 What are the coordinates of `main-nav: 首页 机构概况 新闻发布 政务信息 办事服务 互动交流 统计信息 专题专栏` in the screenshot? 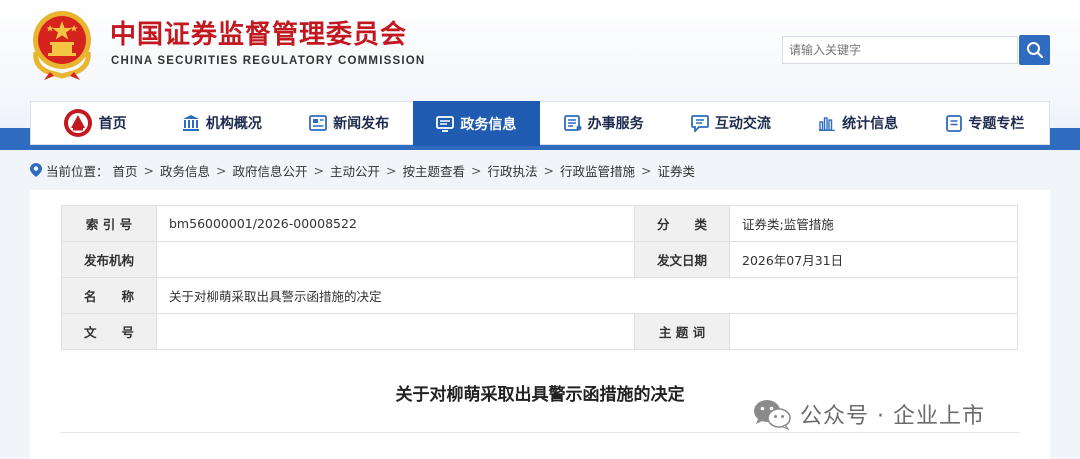 It's located at (540, 123).